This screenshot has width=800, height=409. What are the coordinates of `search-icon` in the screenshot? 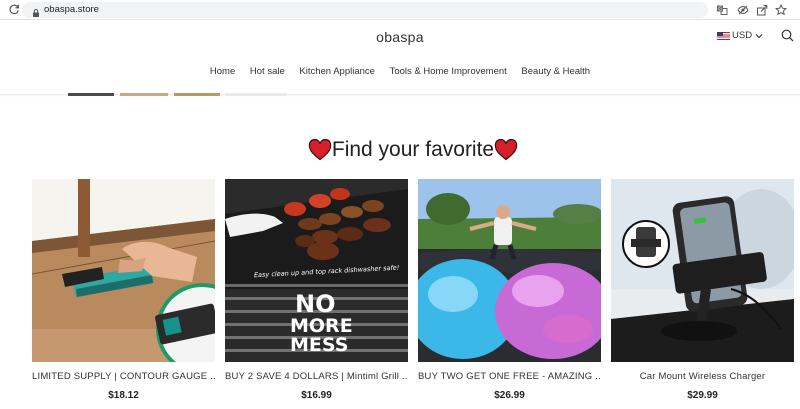 It's located at (787, 35).